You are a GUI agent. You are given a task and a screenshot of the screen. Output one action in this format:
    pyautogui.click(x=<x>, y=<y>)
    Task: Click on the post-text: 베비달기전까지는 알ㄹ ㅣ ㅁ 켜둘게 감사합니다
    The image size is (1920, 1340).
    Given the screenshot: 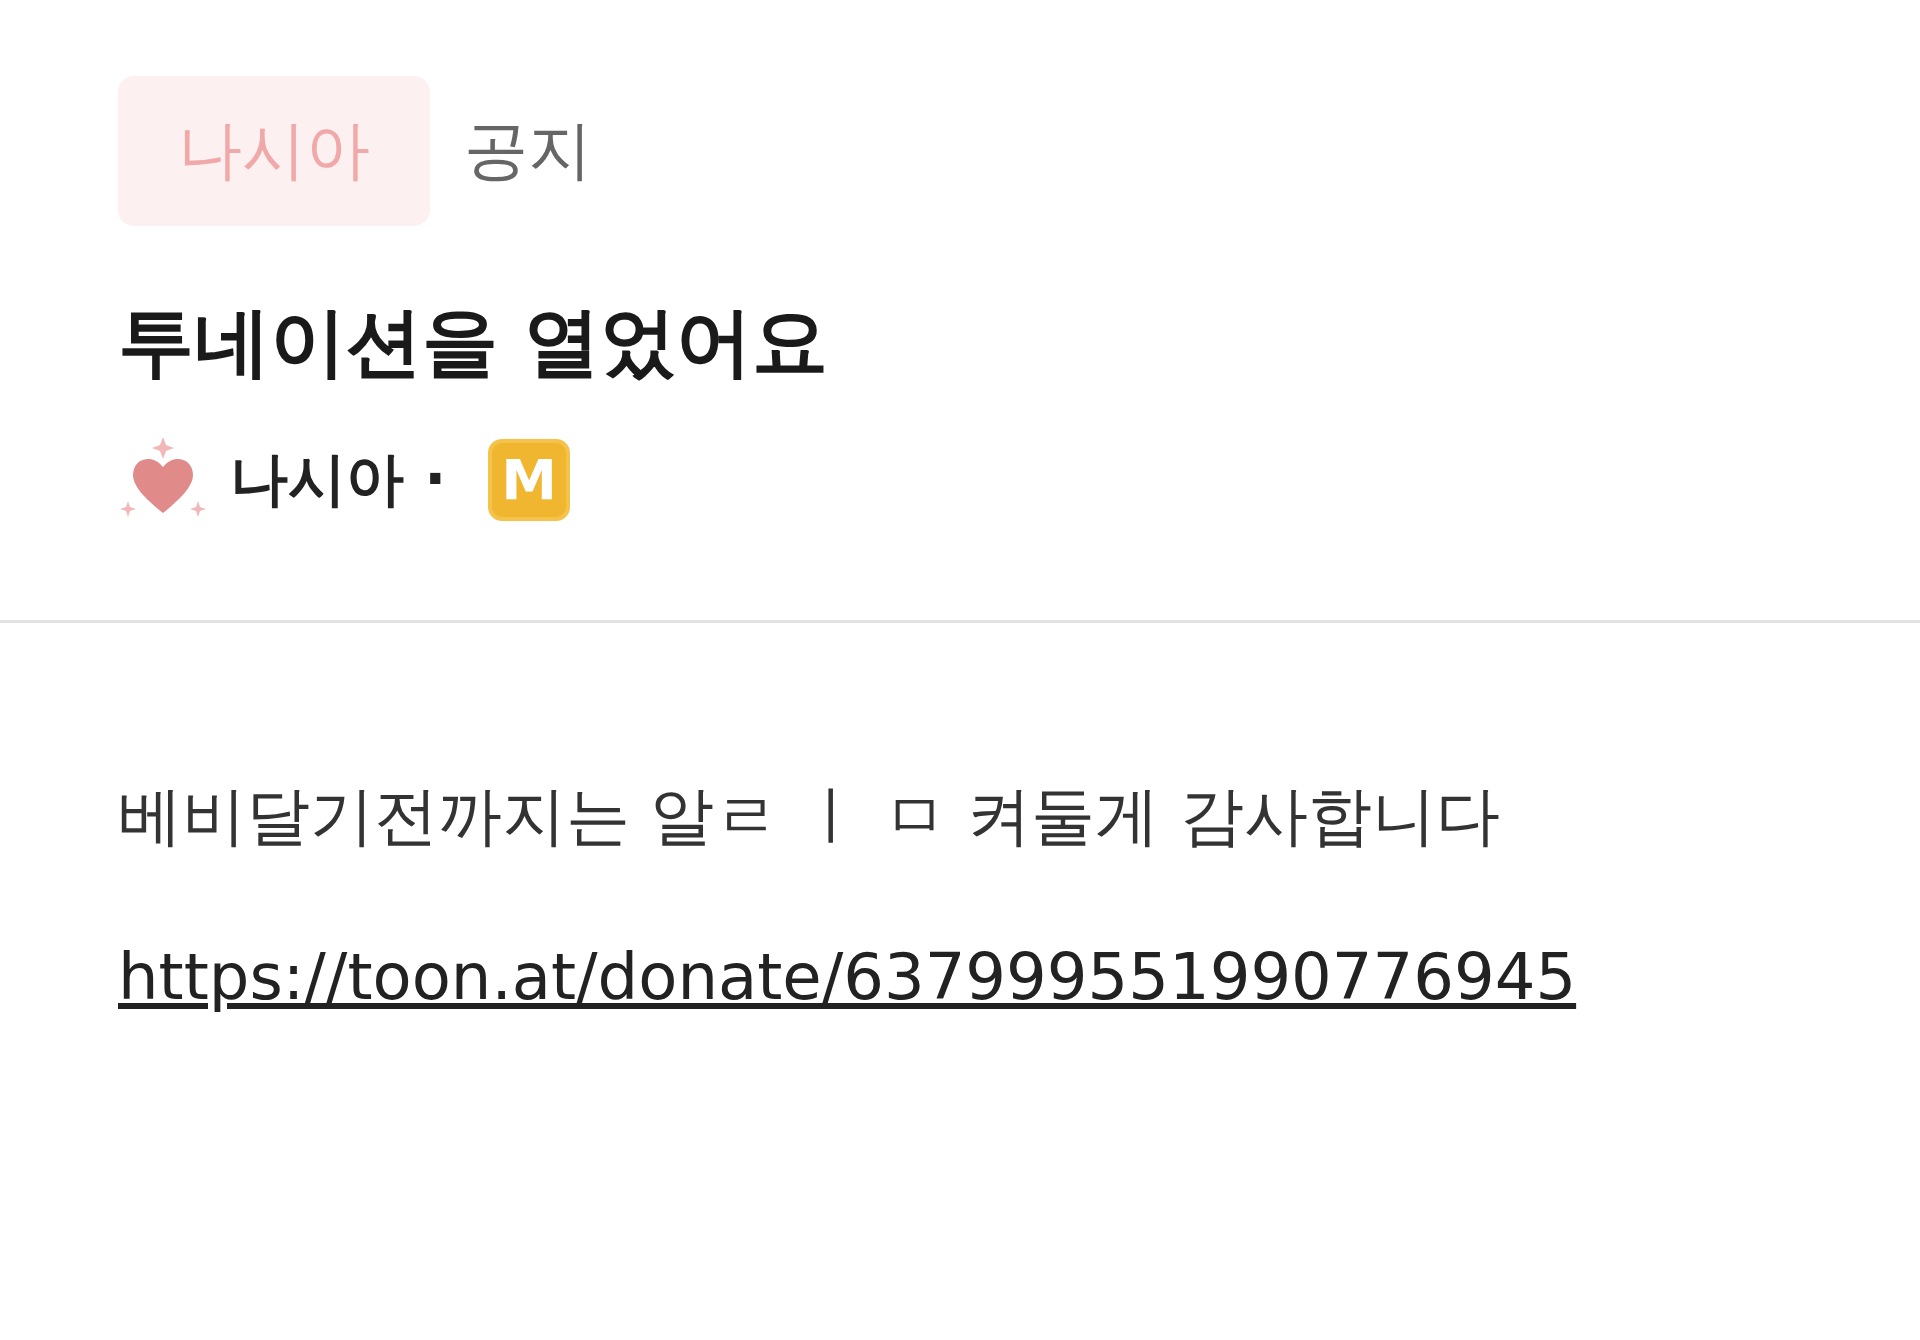 What is the action you would take?
    pyautogui.click(x=809, y=816)
    